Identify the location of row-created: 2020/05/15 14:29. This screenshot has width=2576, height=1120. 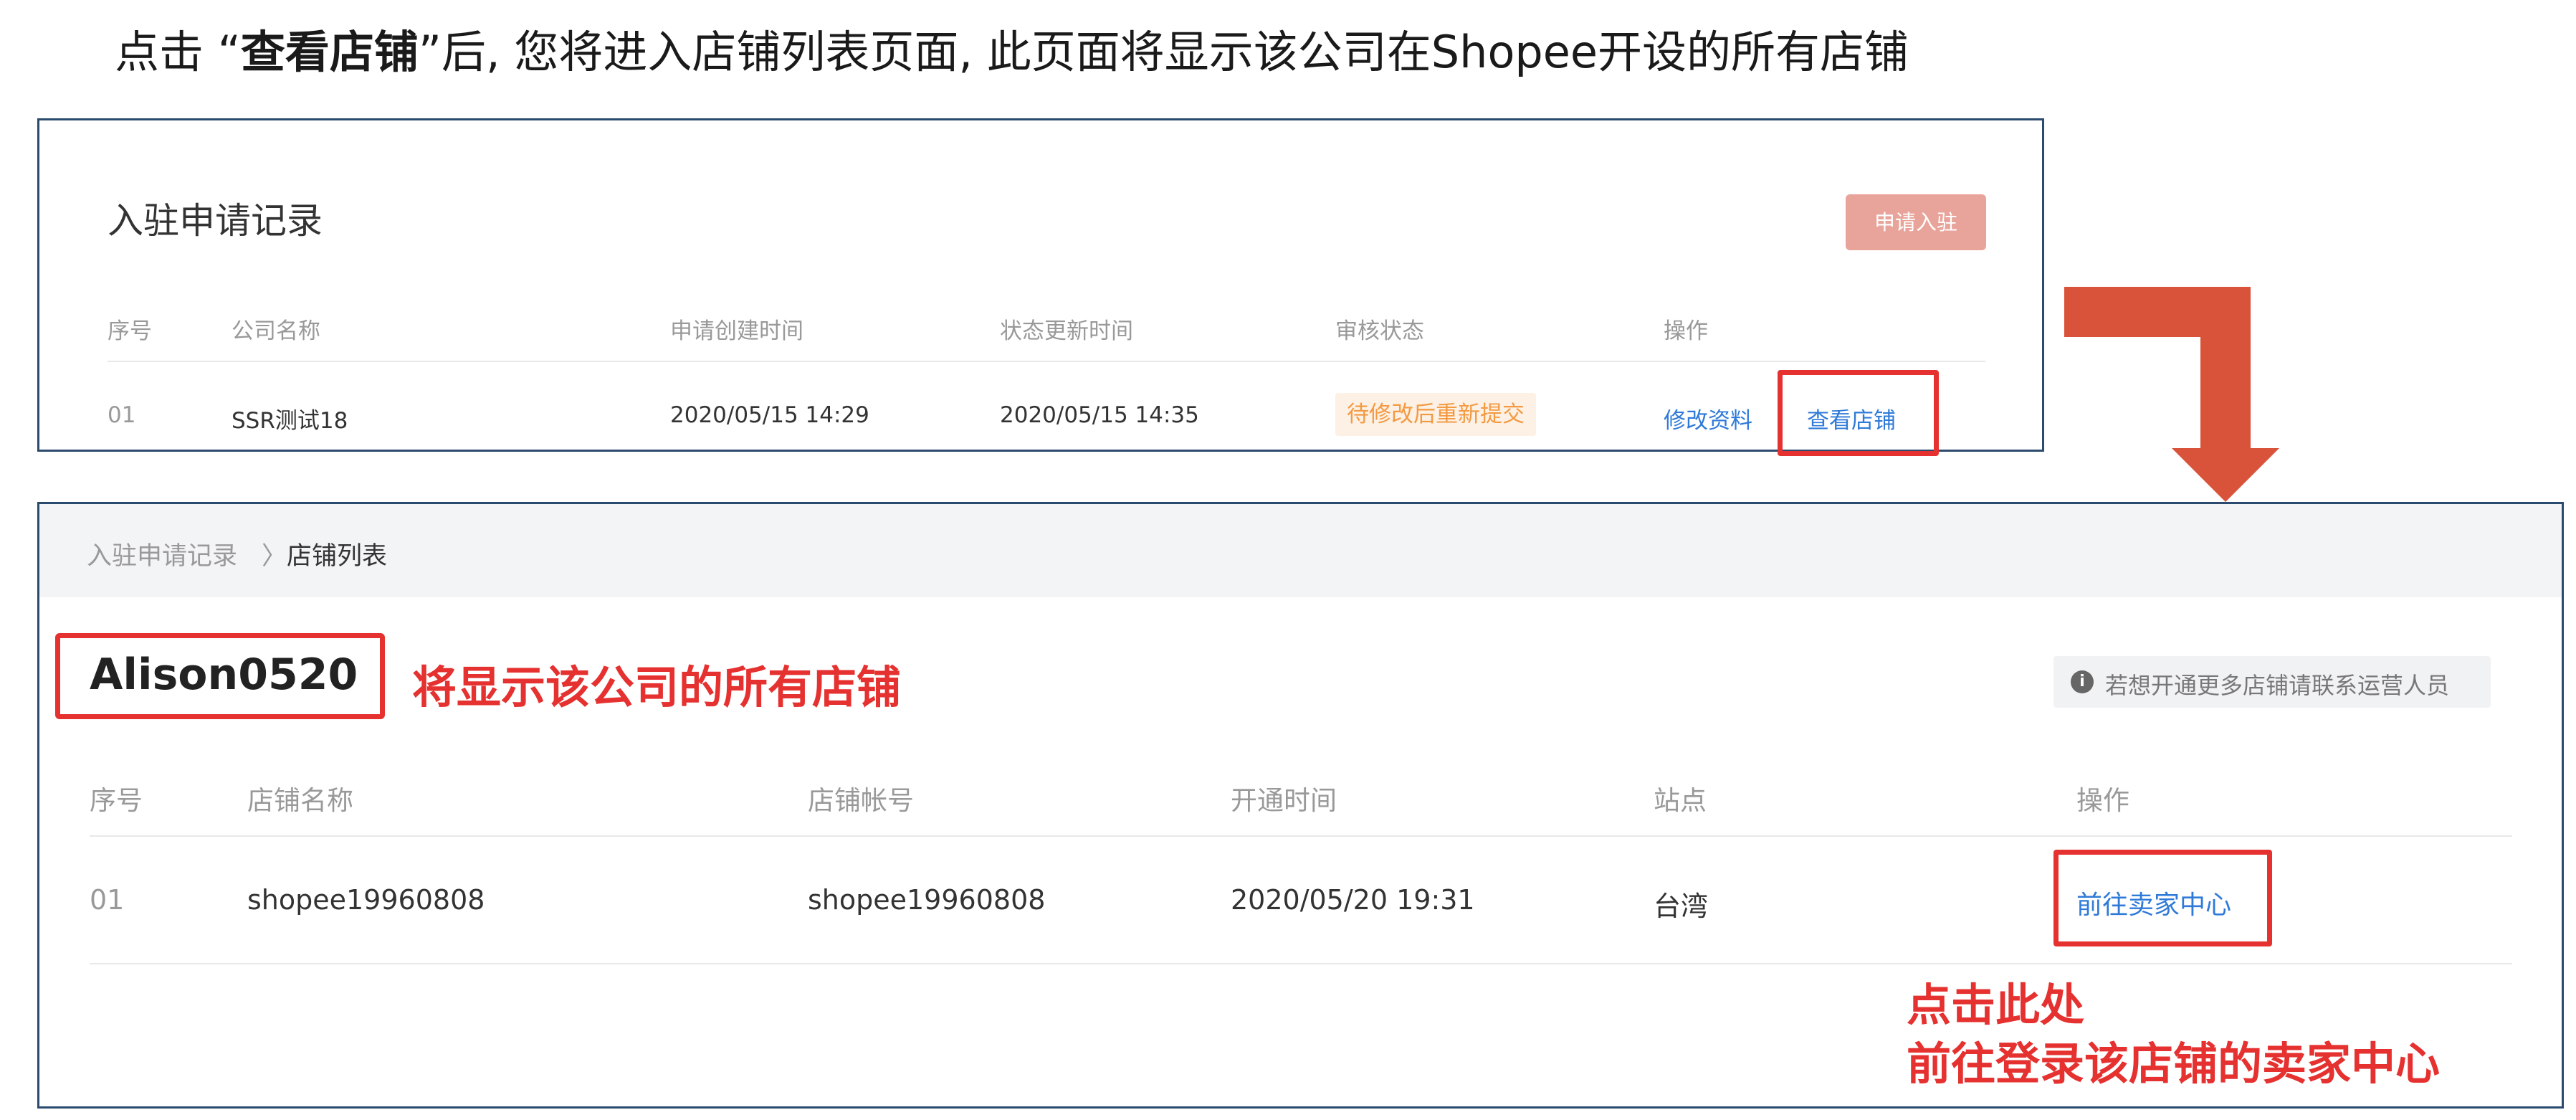
(769, 415).